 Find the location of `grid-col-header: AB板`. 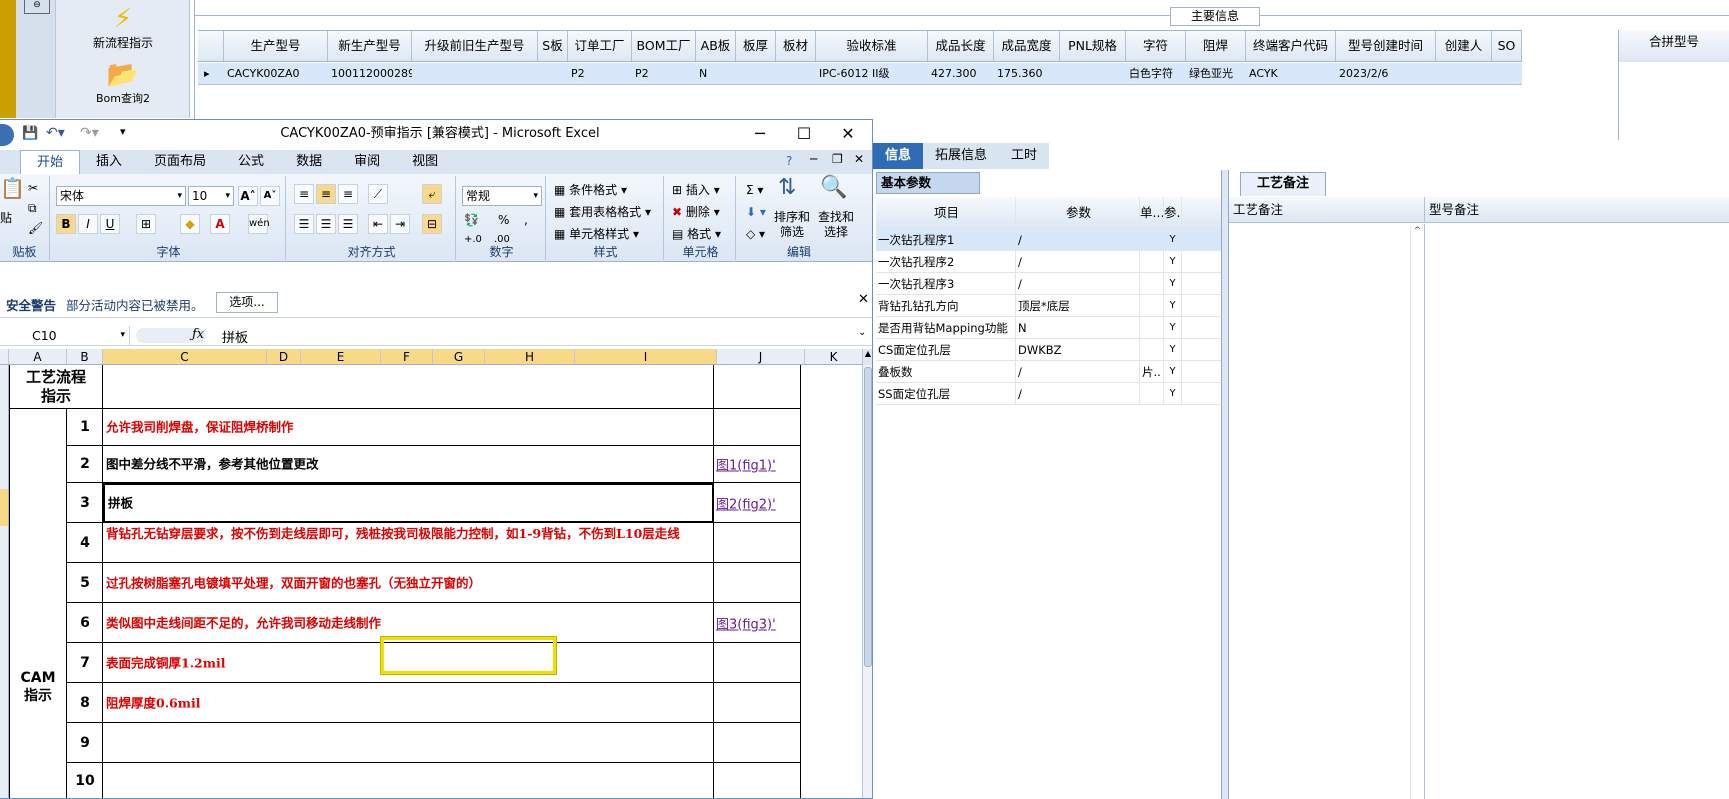

grid-col-header: AB板 is located at coordinates (716, 46).